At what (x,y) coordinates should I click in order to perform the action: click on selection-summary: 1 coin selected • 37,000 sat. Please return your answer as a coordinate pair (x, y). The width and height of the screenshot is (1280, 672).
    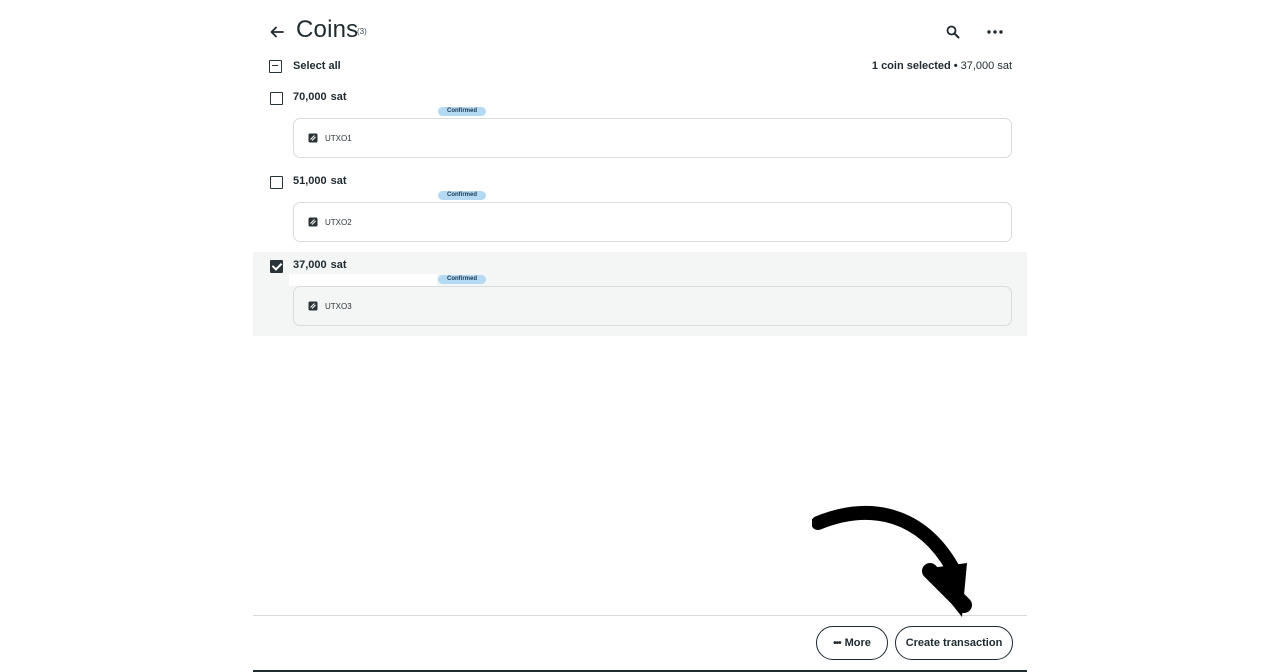
    Looking at the image, I should click on (942, 66).